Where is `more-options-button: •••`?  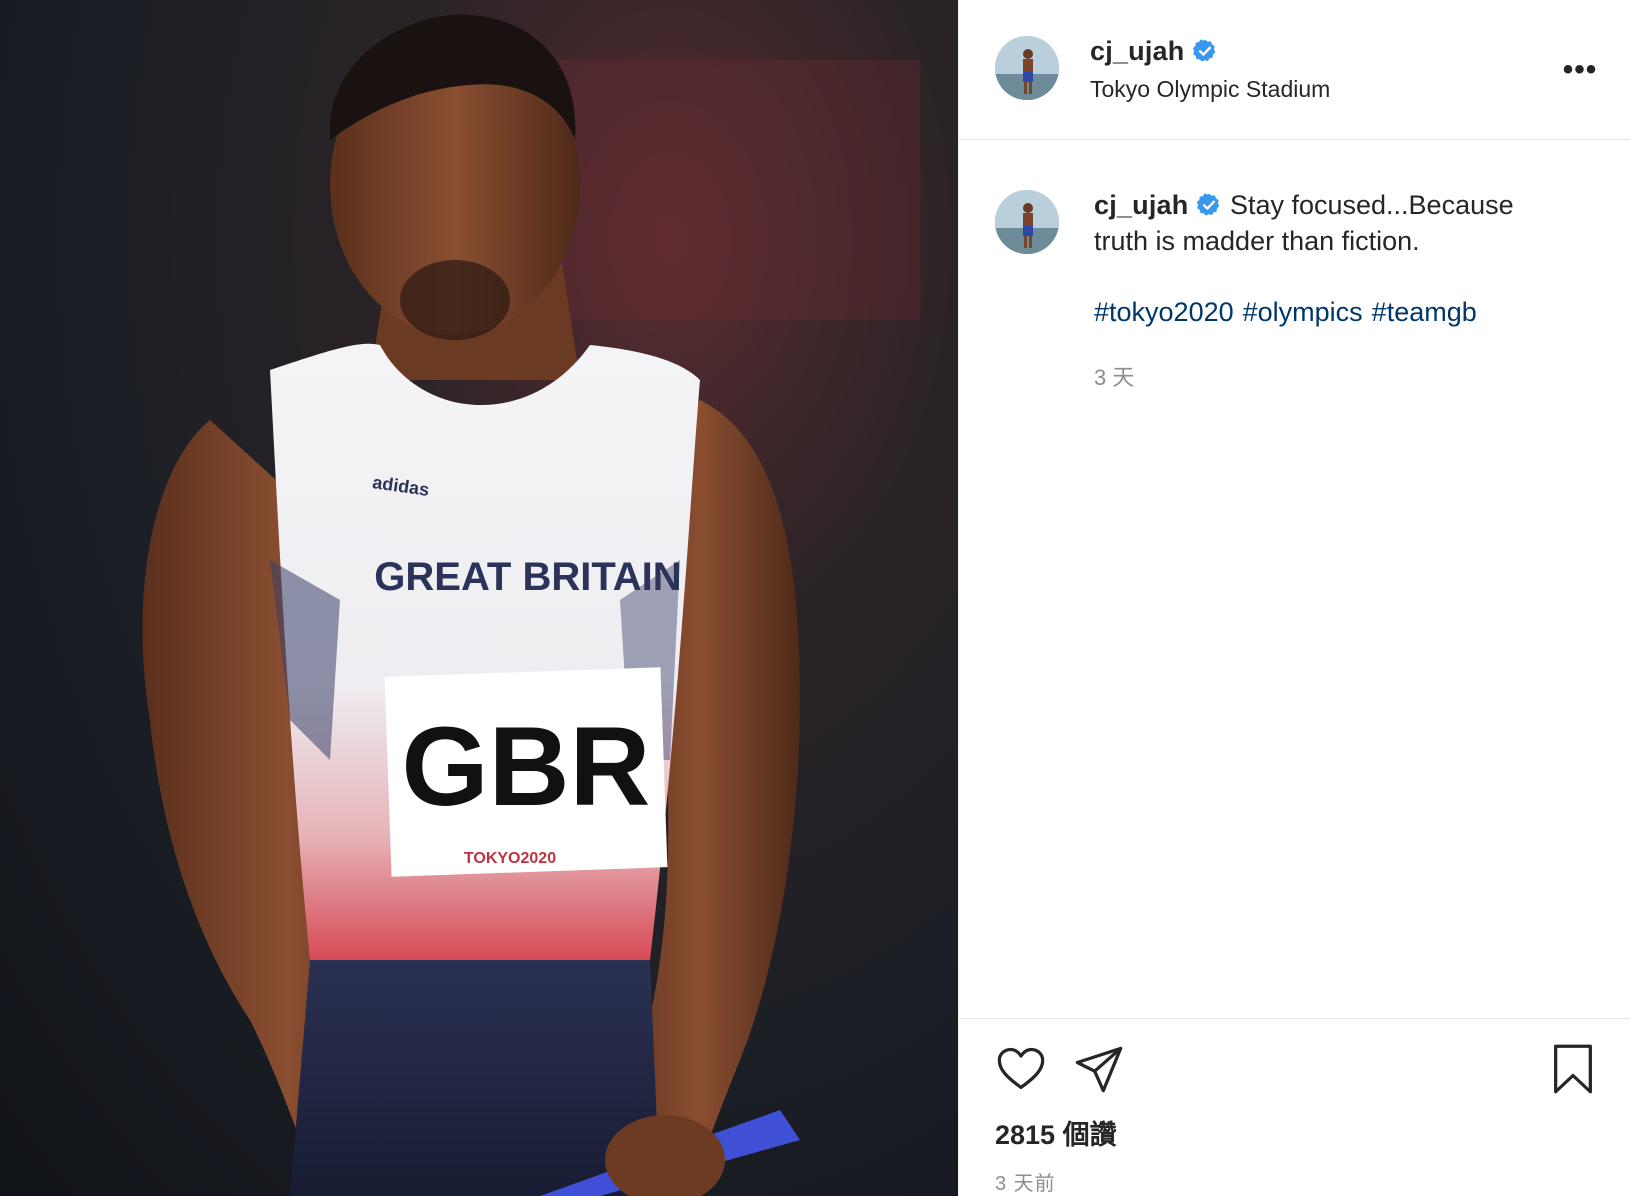 more-options-button: ••• is located at coordinates (1580, 70).